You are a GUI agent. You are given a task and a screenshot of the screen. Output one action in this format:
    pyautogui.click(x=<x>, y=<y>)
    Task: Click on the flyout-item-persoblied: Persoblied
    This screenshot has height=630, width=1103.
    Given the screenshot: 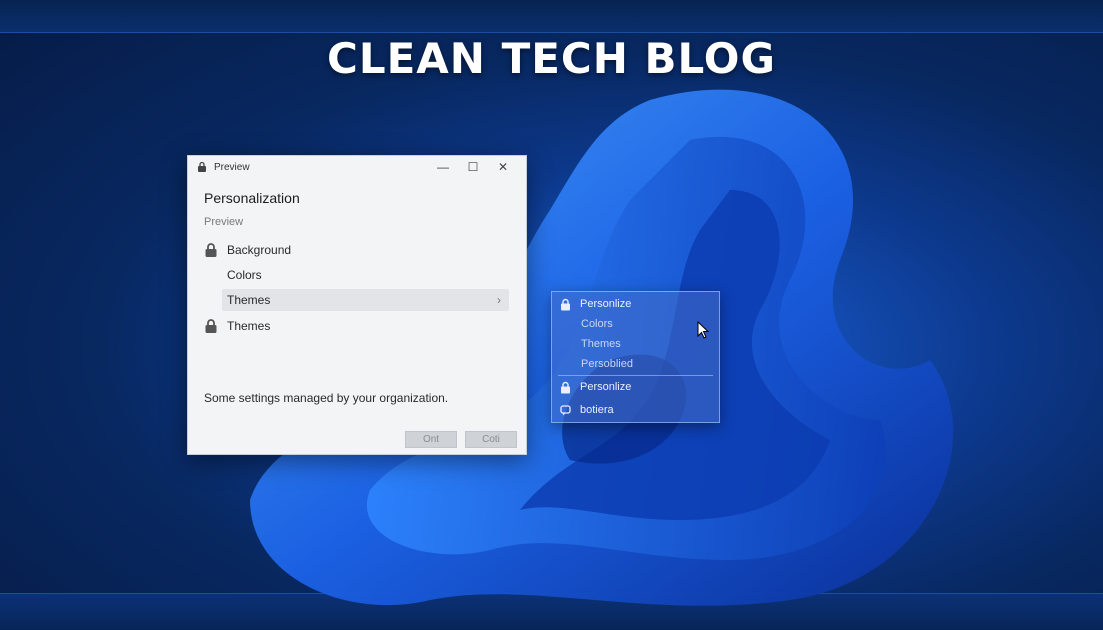 What is the action you would take?
    pyautogui.click(x=607, y=364)
    